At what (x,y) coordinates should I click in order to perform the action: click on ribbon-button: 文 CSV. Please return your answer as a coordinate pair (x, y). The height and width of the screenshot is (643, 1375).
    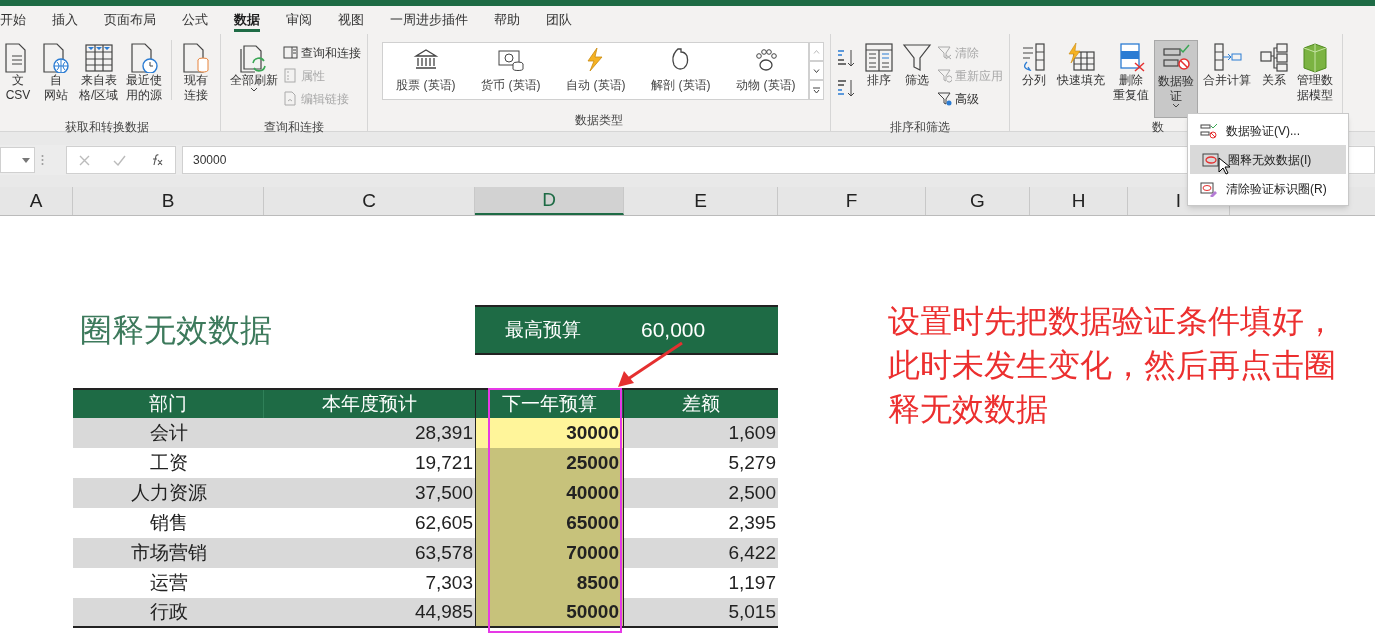
    Looking at the image, I should click on (18, 79).